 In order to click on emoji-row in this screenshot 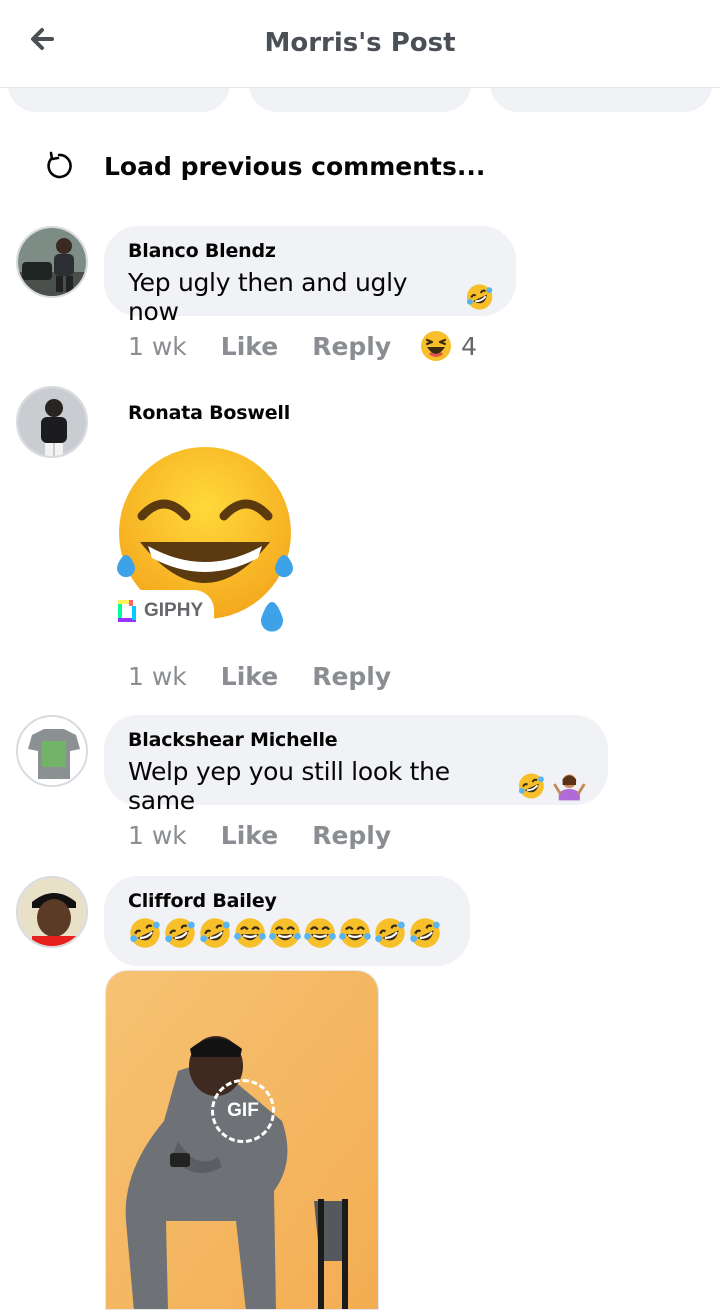, I will do `click(288, 933)`.